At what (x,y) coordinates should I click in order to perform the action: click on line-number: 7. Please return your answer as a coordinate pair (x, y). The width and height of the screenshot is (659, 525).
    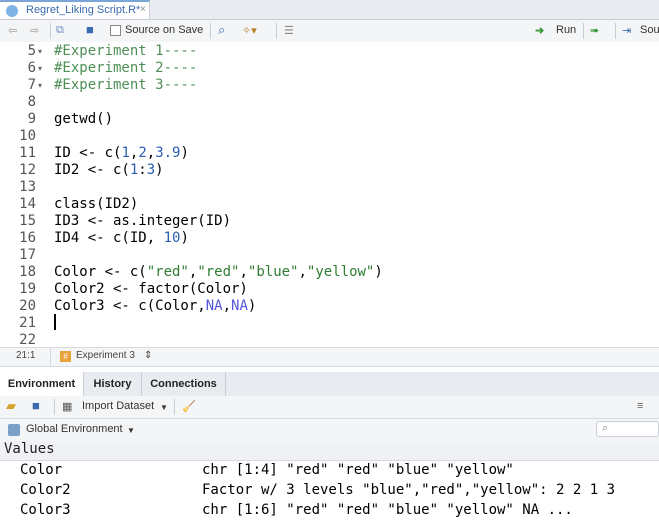
    Looking at the image, I should click on (31, 85).